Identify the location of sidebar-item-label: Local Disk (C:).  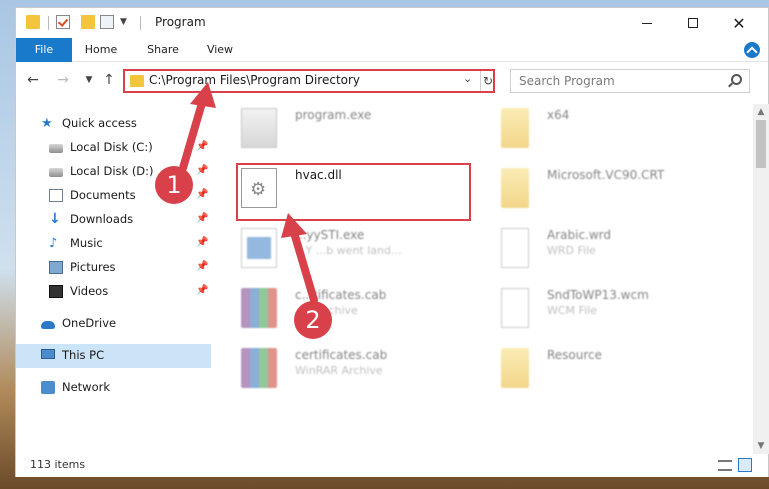
(111, 147).